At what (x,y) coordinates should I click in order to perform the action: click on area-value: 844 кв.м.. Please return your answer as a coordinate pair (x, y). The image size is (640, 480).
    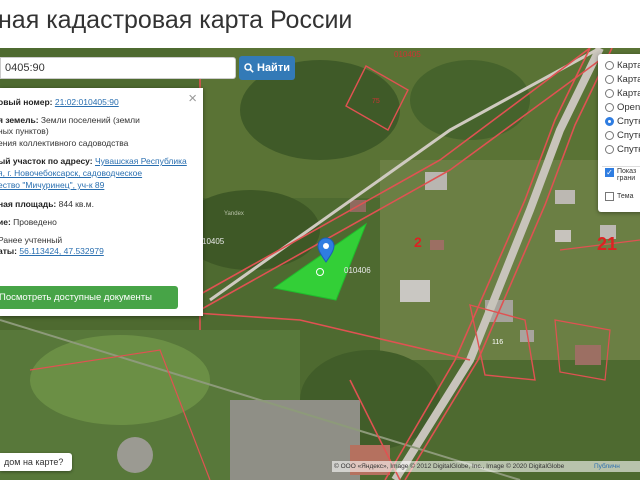
    Looking at the image, I should click on (76, 204).